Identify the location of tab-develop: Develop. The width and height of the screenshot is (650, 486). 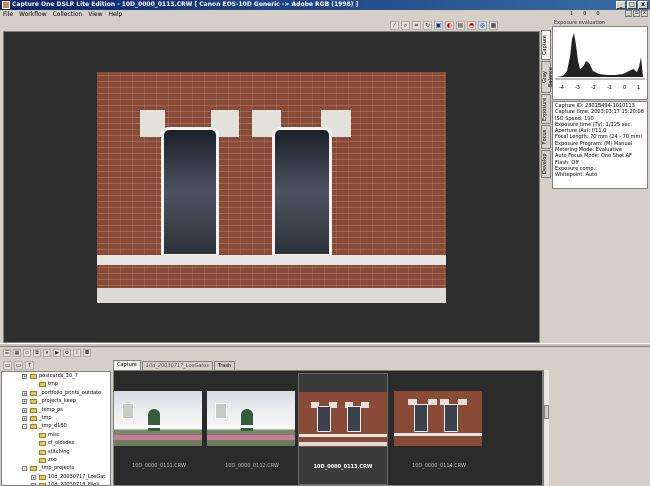
(546, 164).